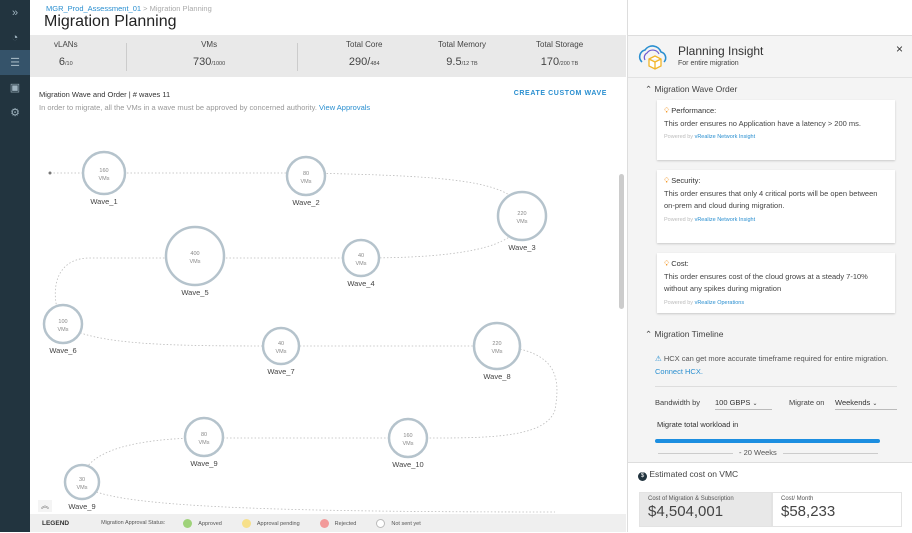  Describe the element at coordinates (133, 523) in the screenshot. I see `legend-status-label: Migration Approval Status:` at that location.